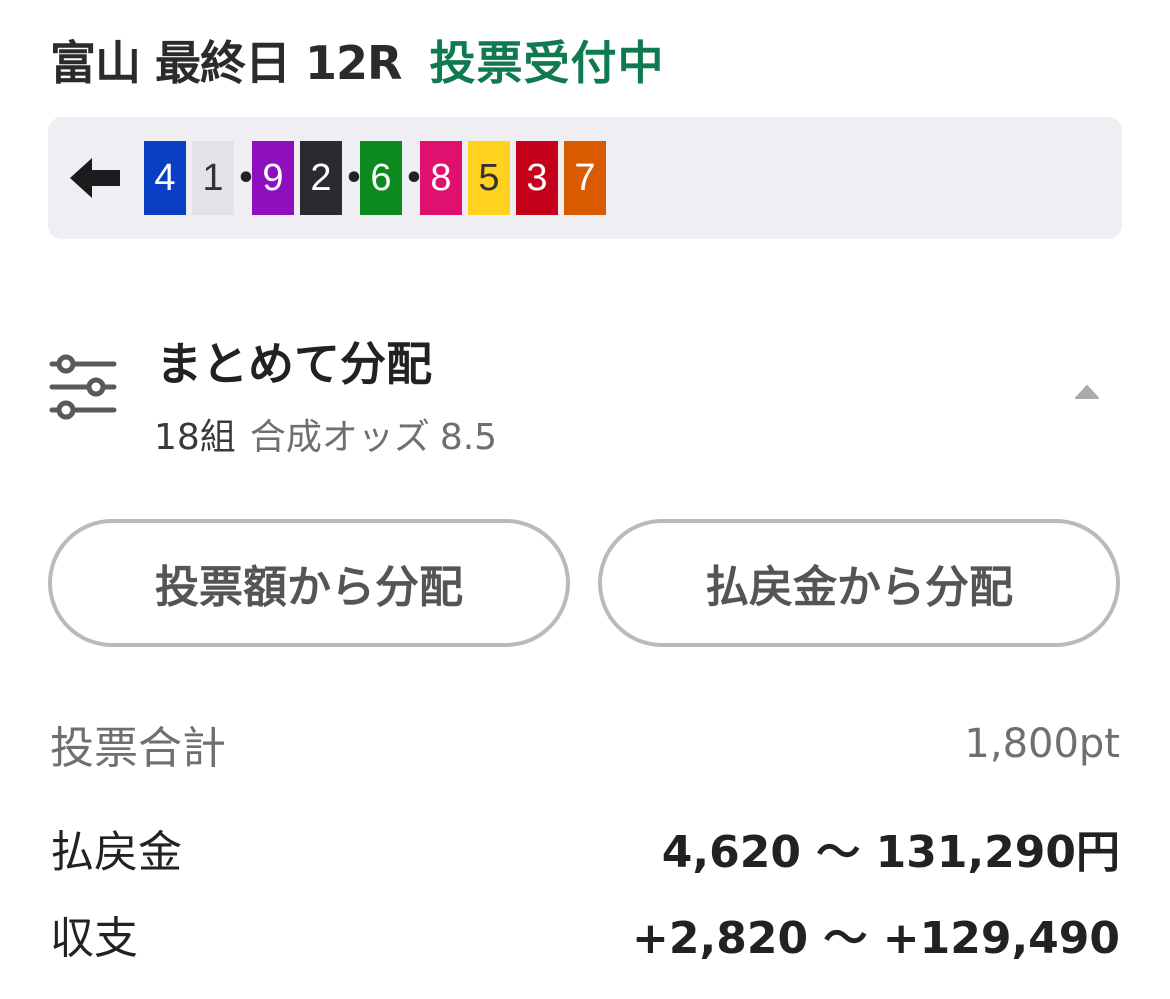  Describe the element at coordinates (547, 63) in the screenshot. I see `race-status: 投票受付中` at that location.